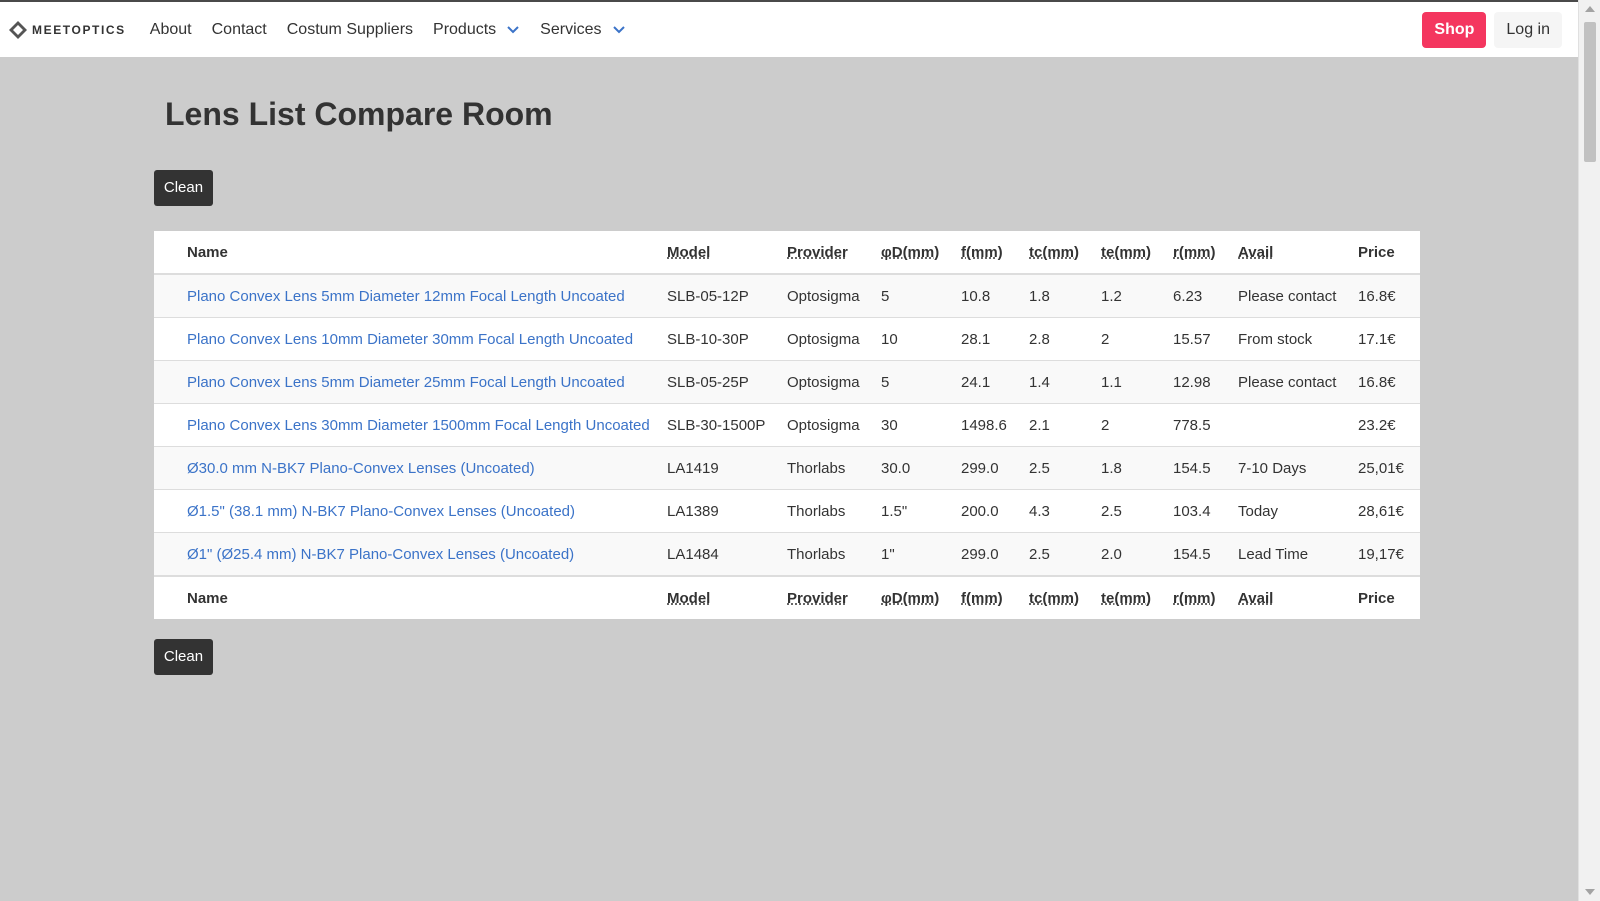 Image resolution: width=1600 pixels, height=901 pixels. Describe the element at coordinates (171, 30) in the screenshot. I see `nav-about: About` at that location.